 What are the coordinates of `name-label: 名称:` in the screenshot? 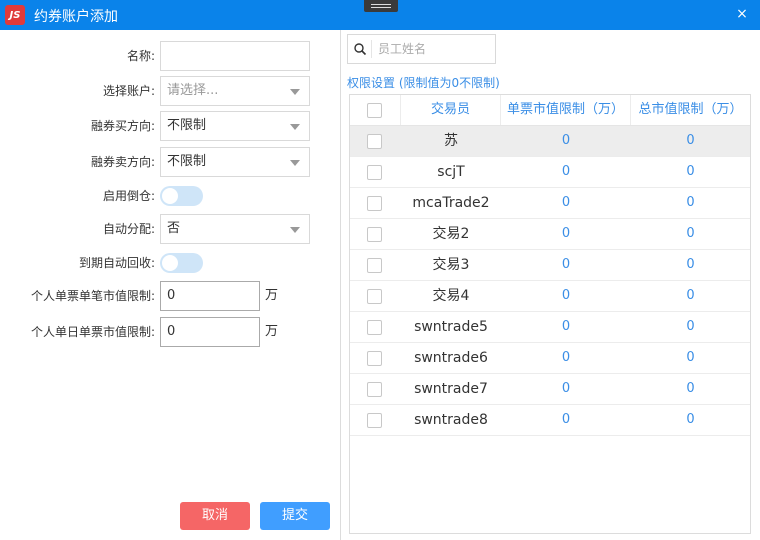 It's located at (140, 56).